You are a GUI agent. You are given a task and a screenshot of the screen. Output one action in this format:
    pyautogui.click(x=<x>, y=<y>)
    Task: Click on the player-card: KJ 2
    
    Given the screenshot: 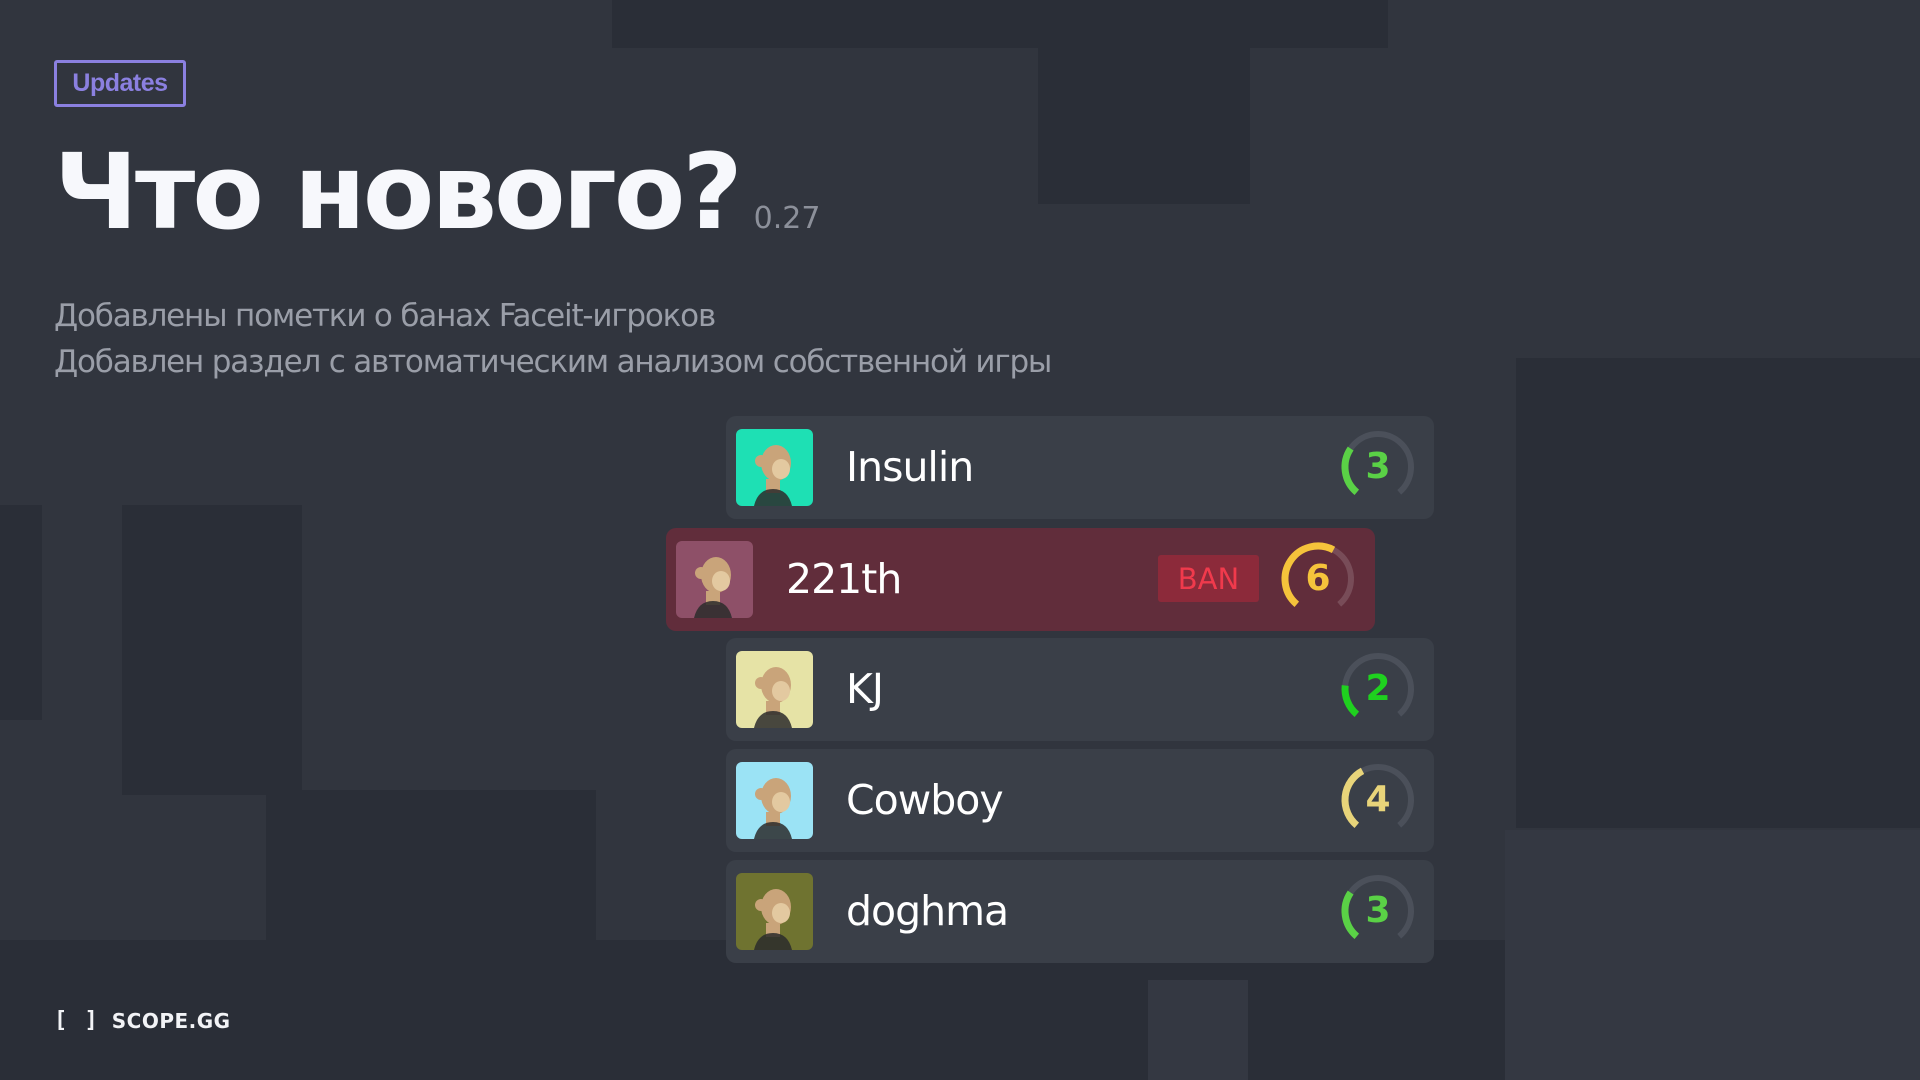 What is the action you would take?
    pyautogui.click(x=1080, y=689)
    